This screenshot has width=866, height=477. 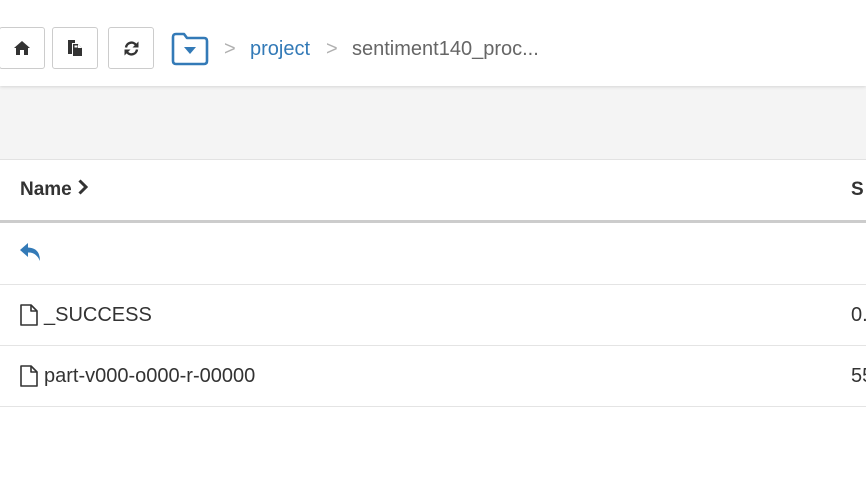 I want to click on copy-button, so click(x=75, y=48).